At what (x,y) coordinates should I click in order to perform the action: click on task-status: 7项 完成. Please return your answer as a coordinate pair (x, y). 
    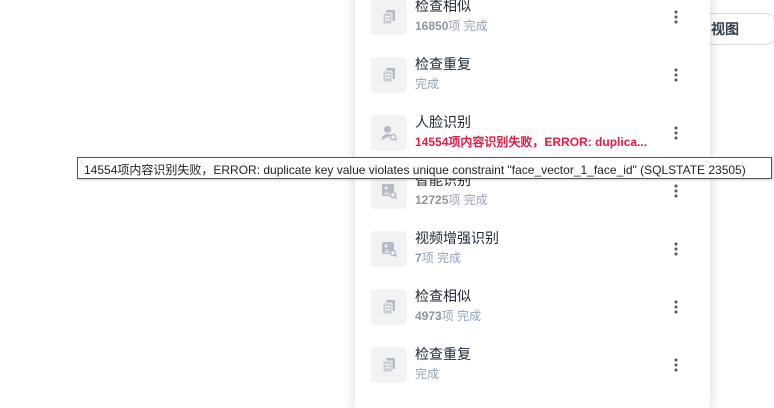
    Looking at the image, I should click on (438, 257).